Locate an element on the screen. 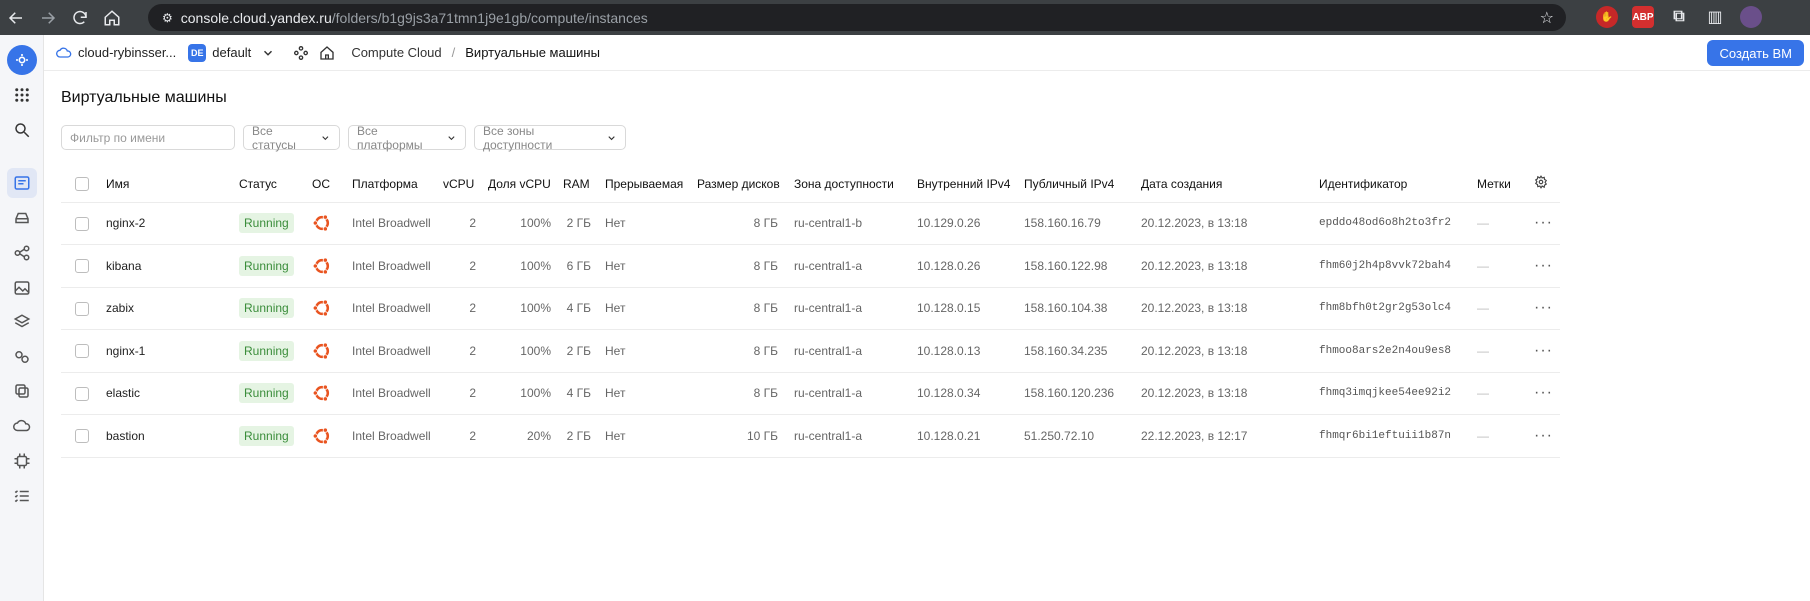 Image resolution: width=1810 pixels, height=601 pixels. platform-filter-select: Все платформы is located at coordinates (407, 138).